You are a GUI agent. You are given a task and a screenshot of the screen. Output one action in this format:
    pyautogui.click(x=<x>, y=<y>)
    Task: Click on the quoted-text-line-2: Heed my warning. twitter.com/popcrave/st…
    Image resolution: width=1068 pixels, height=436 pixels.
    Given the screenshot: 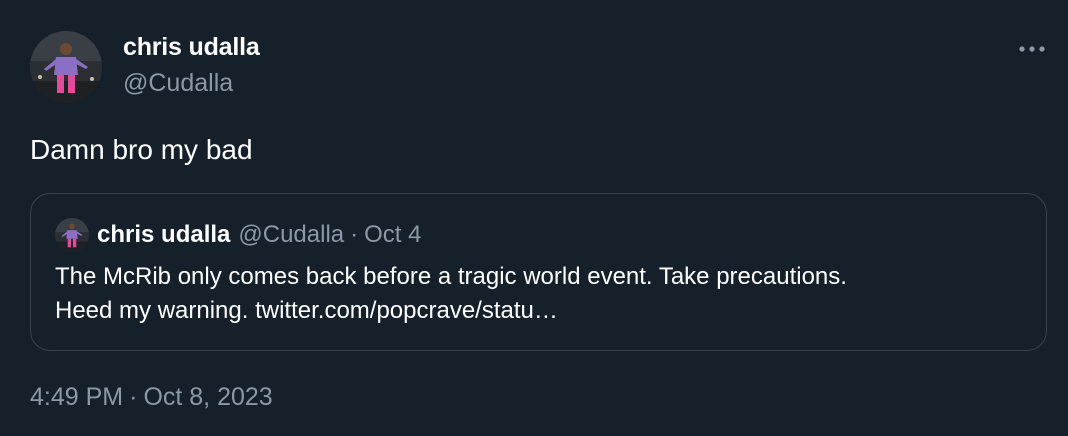 What is the action you would take?
    pyautogui.click(x=540, y=311)
    